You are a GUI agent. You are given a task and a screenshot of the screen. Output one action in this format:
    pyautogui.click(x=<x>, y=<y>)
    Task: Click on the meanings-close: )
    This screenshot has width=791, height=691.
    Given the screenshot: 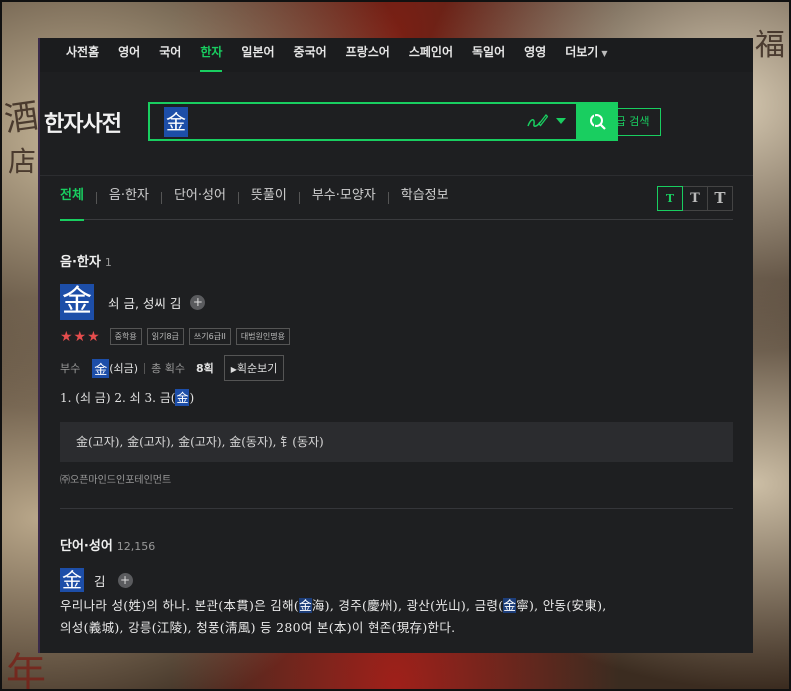 What is the action you would take?
    pyautogui.click(x=192, y=398)
    